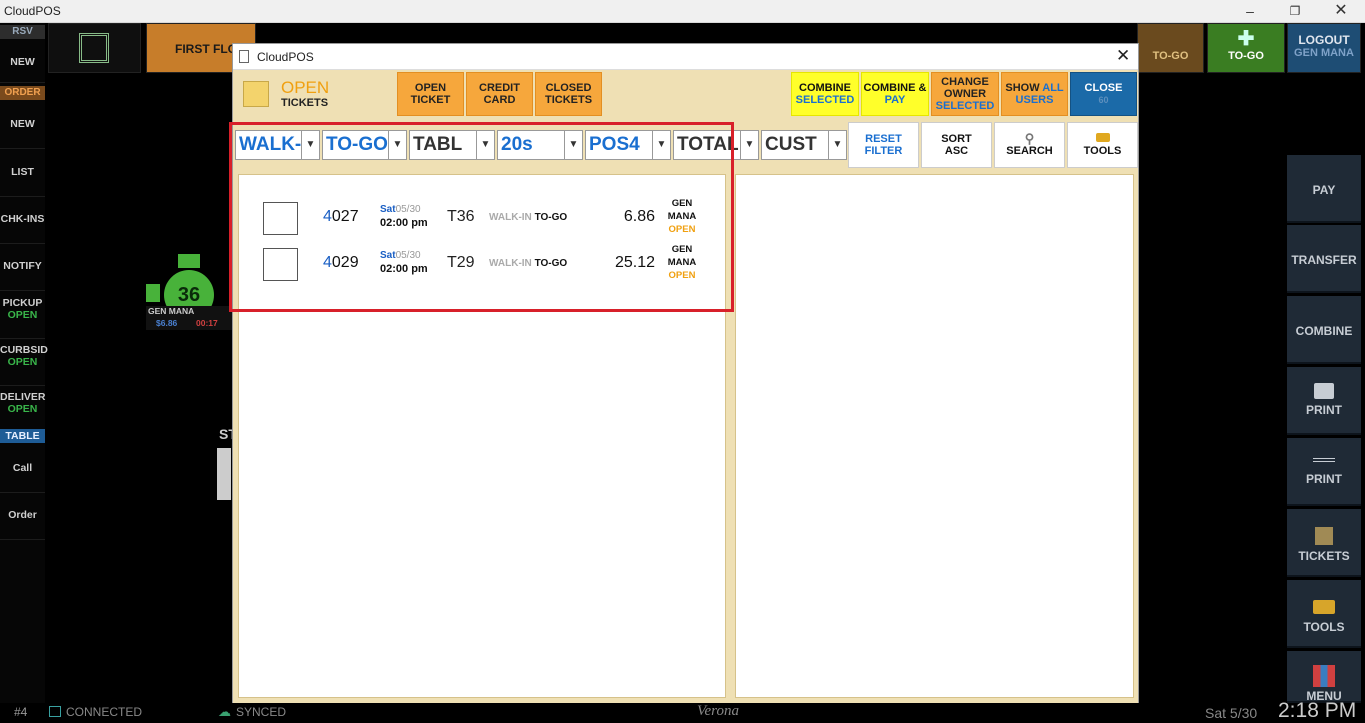  I want to click on btn-line: PAY, so click(895, 100).